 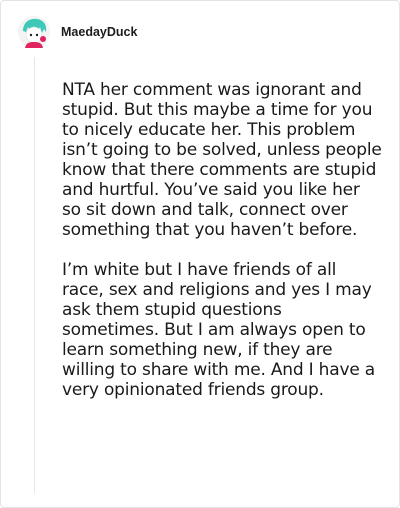 I want to click on user-avatar, so click(x=34, y=32).